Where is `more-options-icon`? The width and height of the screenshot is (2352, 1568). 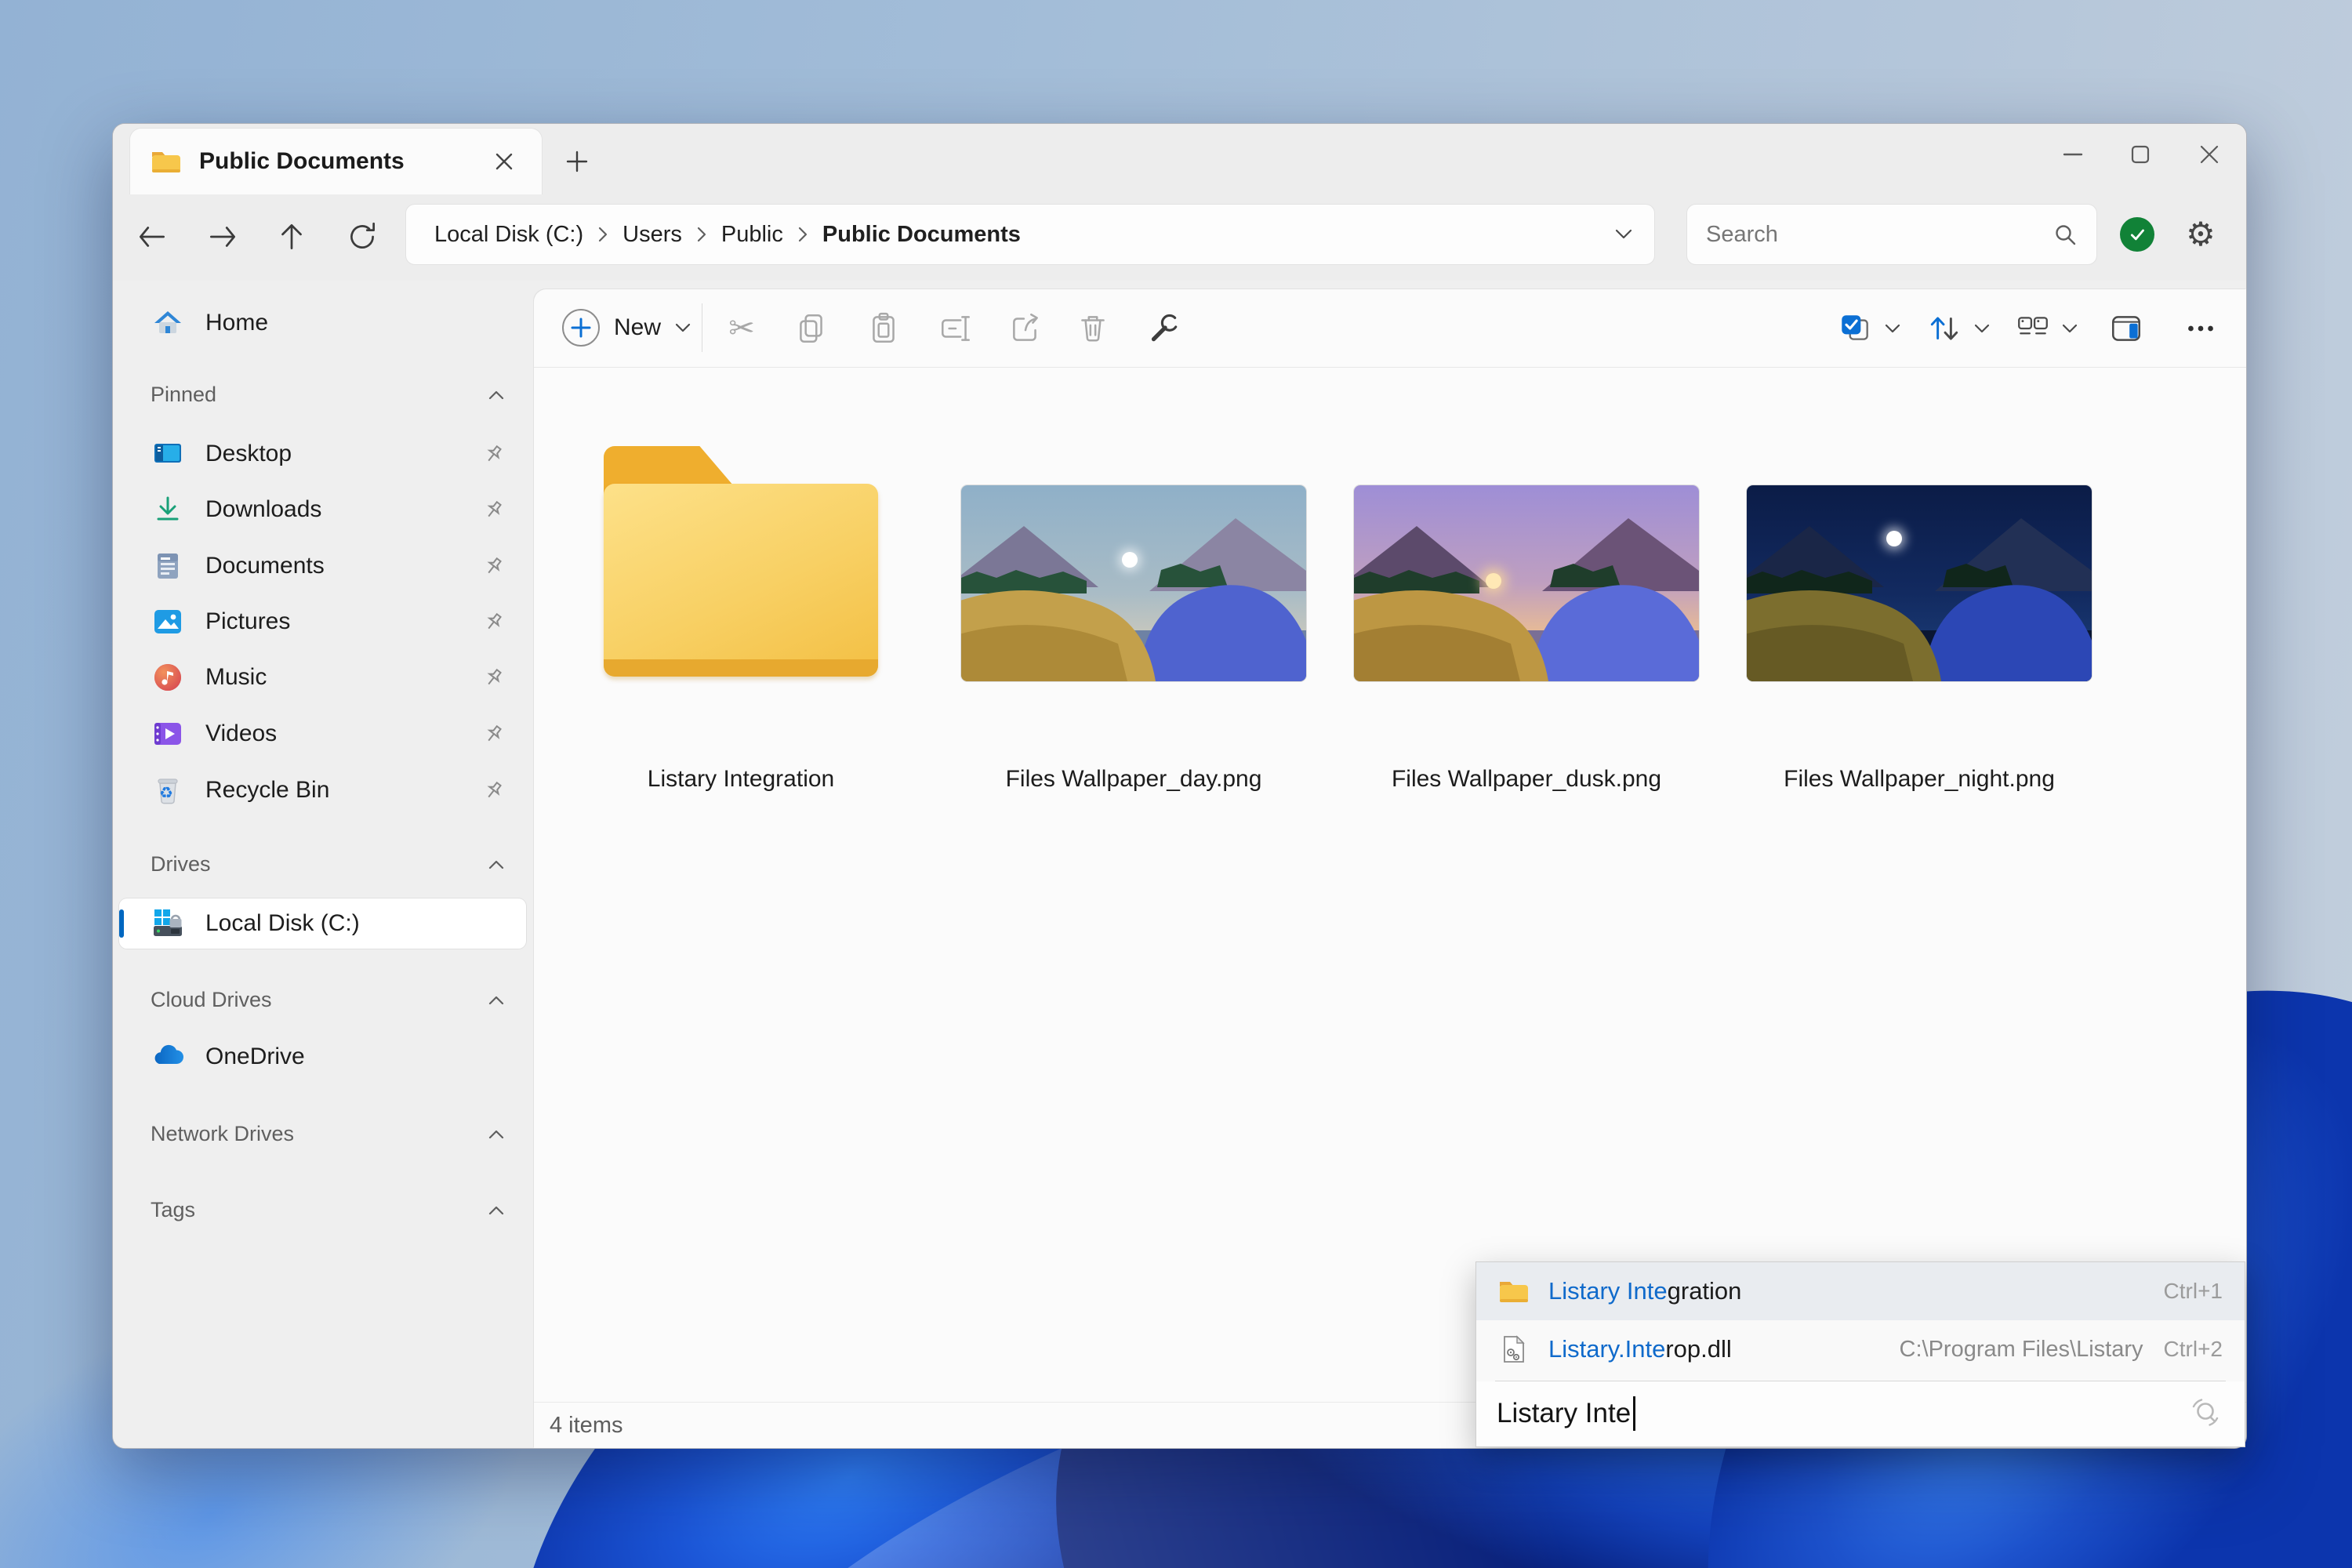 more-options-icon is located at coordinates (2201, 328).